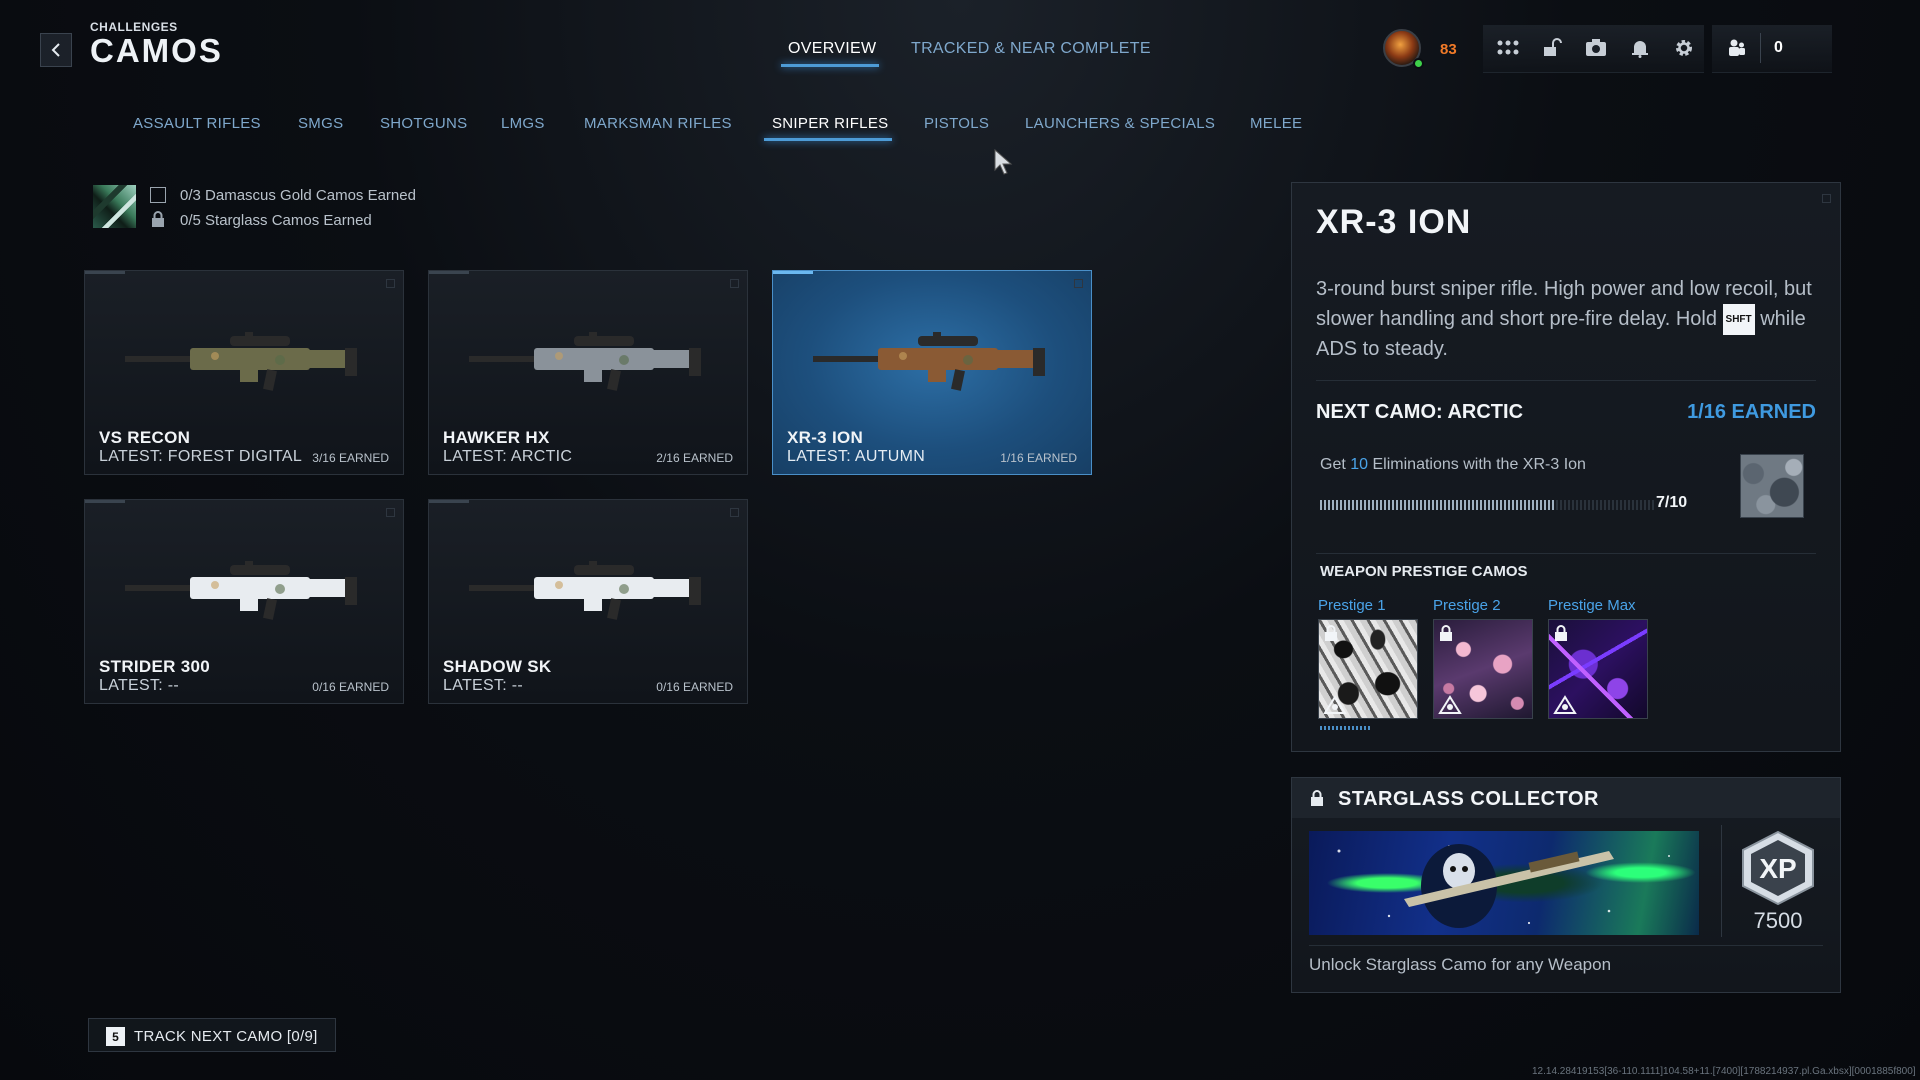 Image resolution: width=1920 pixels, height=1080 pixels. I want to click on xp-badge-icon: XP, so click(1778, 868).